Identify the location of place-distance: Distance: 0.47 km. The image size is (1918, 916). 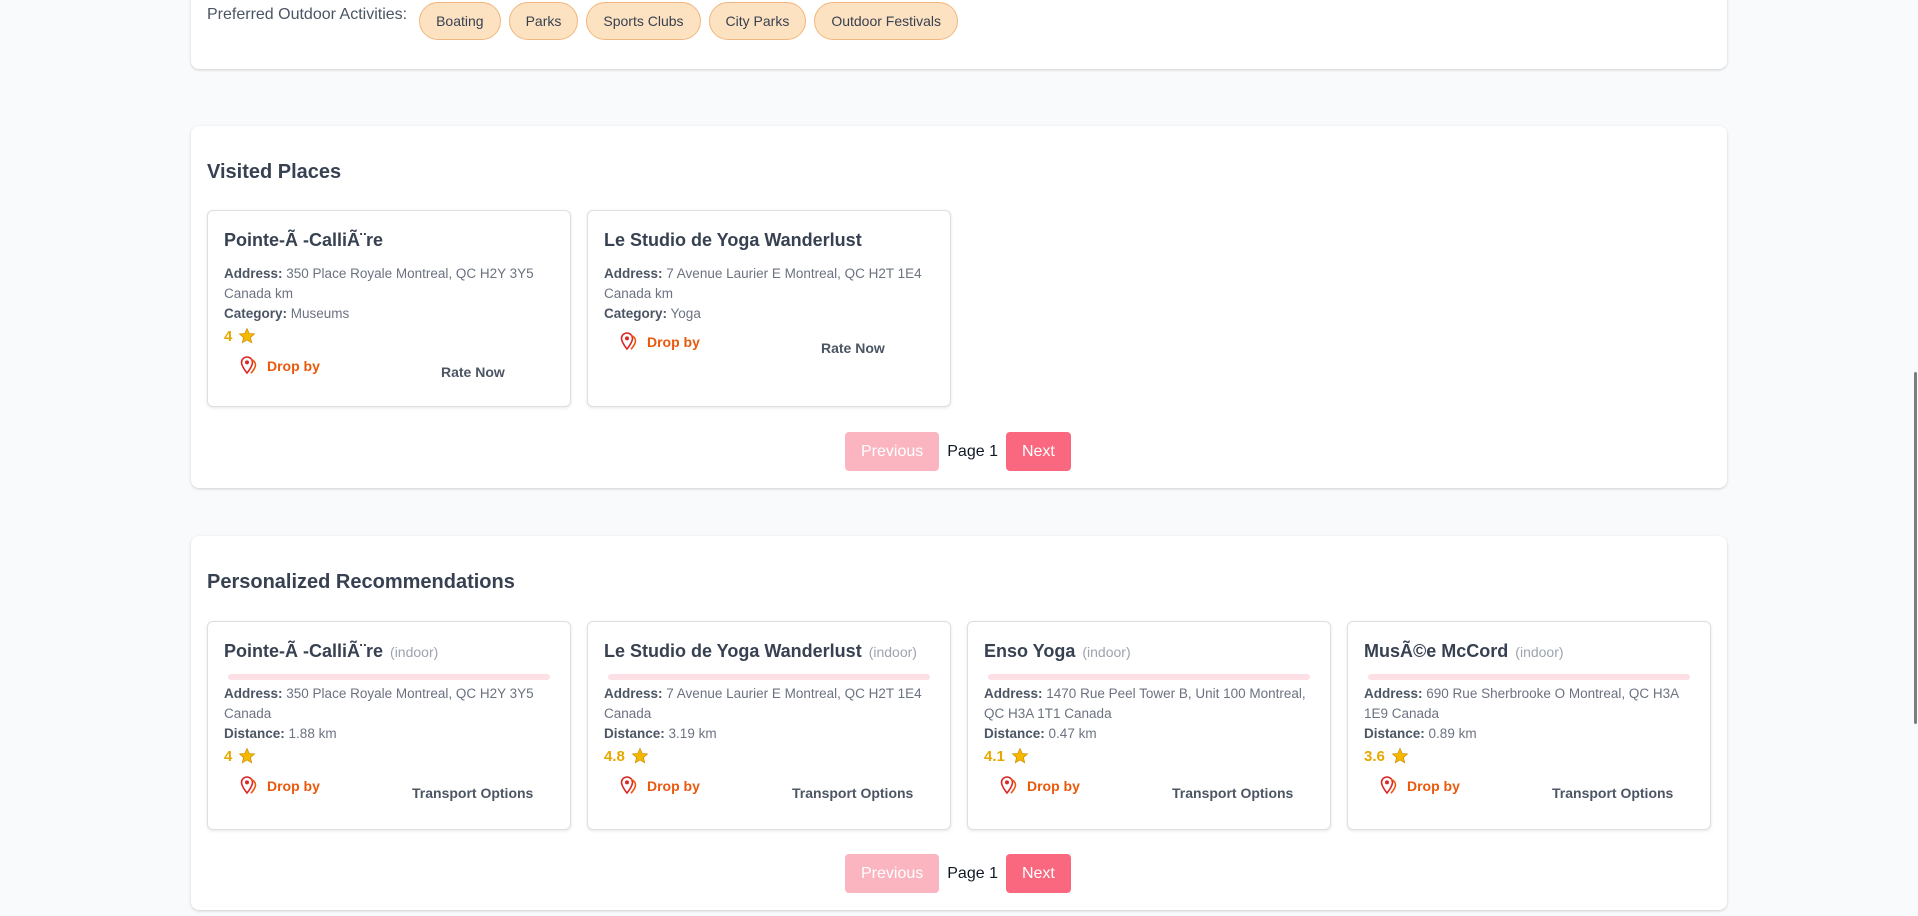
(1040, 733).